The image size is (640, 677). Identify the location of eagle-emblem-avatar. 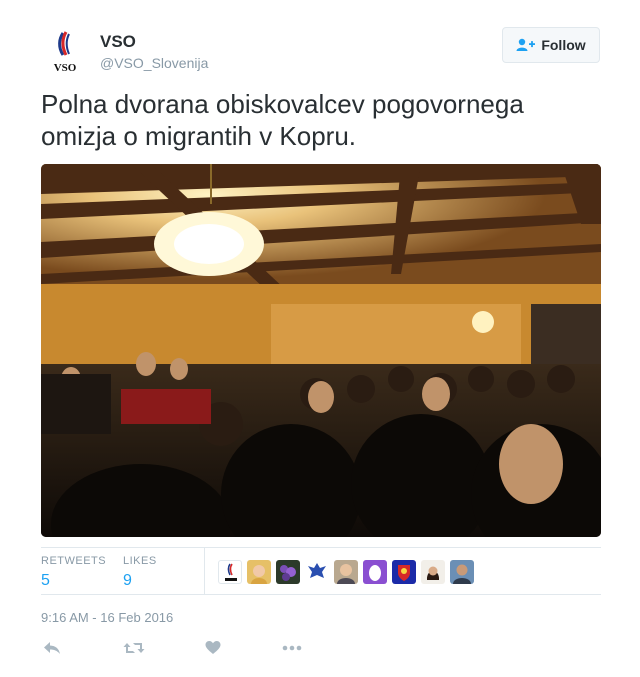
(317, 572).